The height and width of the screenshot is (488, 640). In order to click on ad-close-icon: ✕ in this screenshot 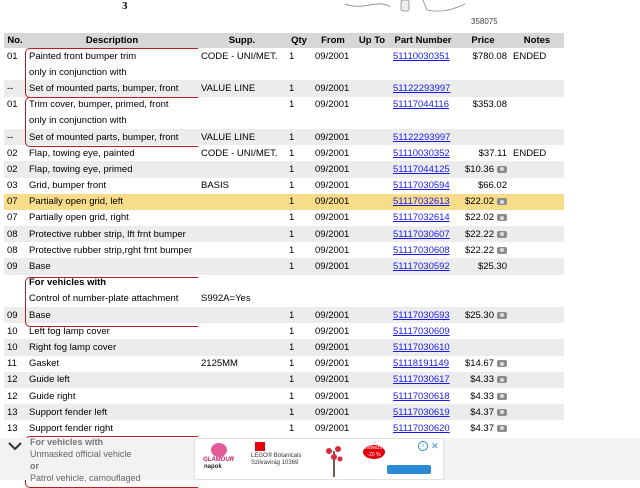, I will do `click(435, 446)`.